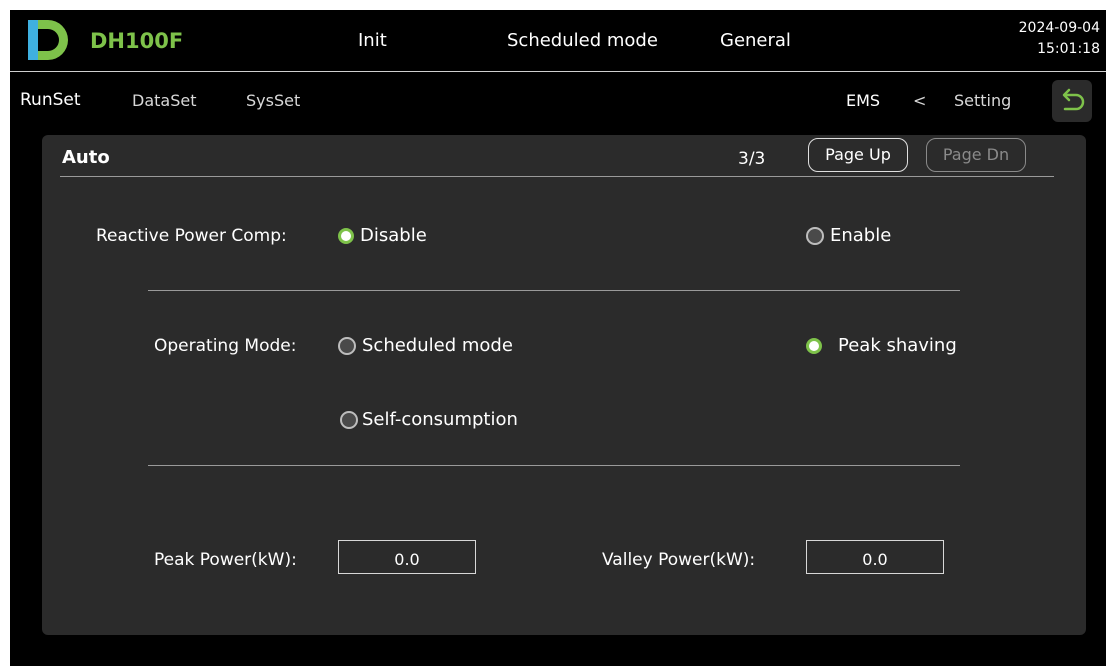 This screenshot has height=666, width=1106. I want to click on panel-title: Auto, so click(86, 157).